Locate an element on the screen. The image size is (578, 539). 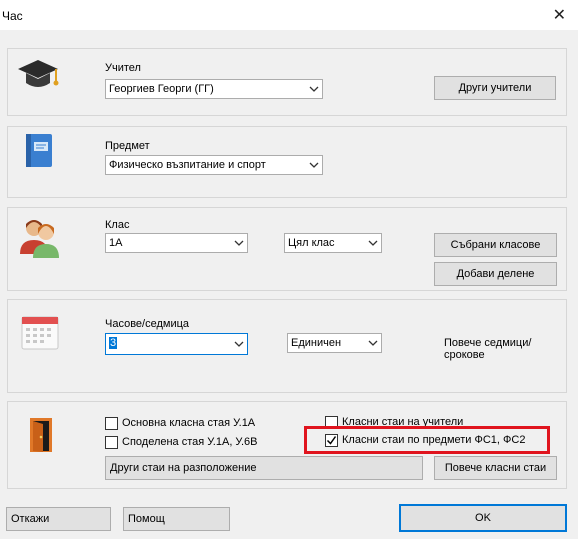
subject-select: Физическо възпитание и спорт is located at coordinates (214, 165).